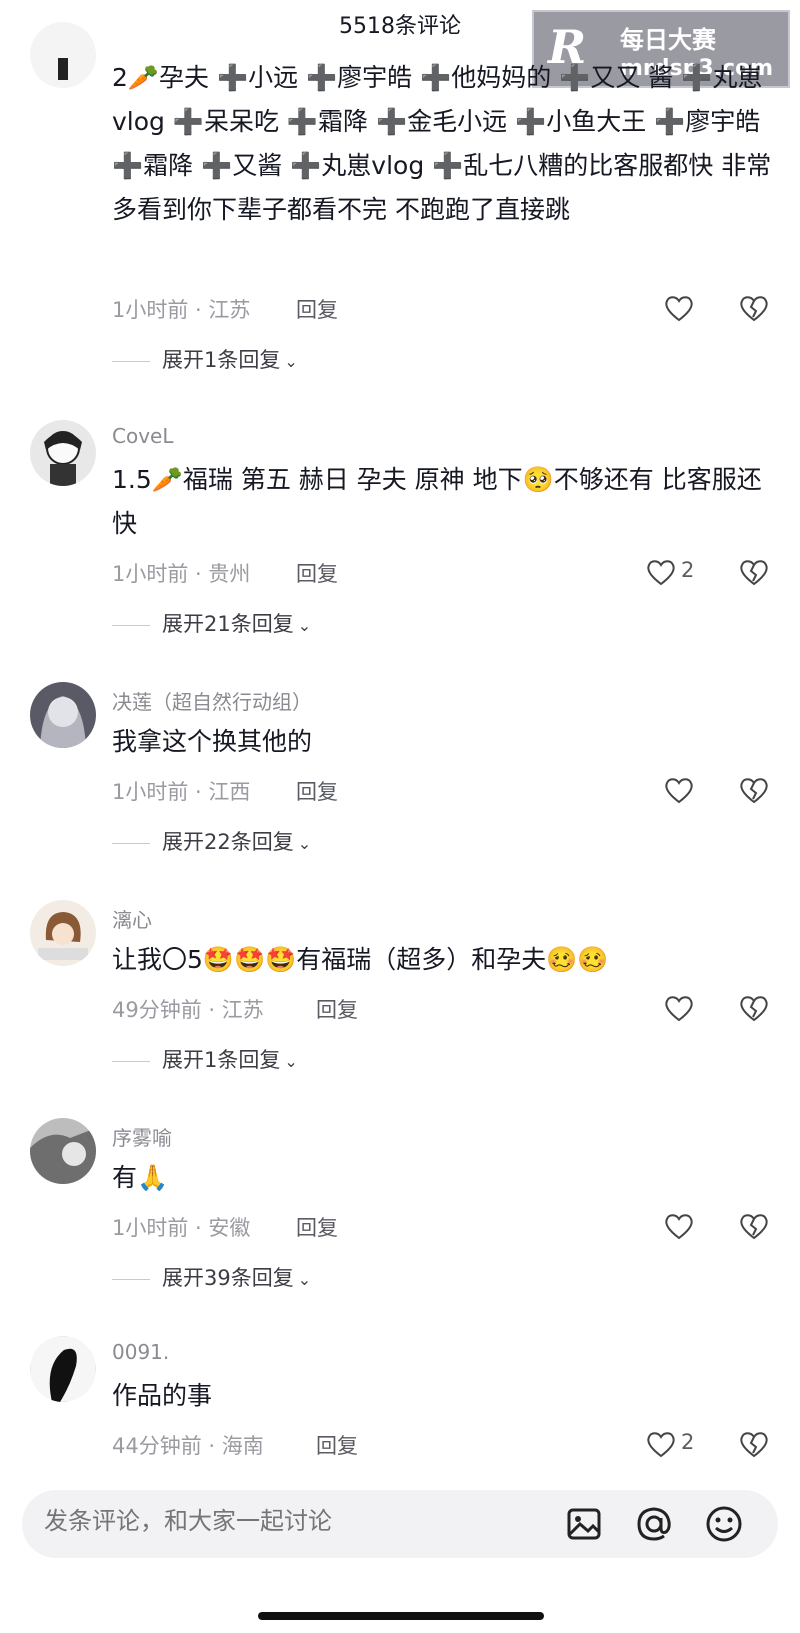 Image resolution: width=800 pixels, height=1633 pixels. I want to click on expand-replies: 展开21条回复 ⌄, so click(211, 623).